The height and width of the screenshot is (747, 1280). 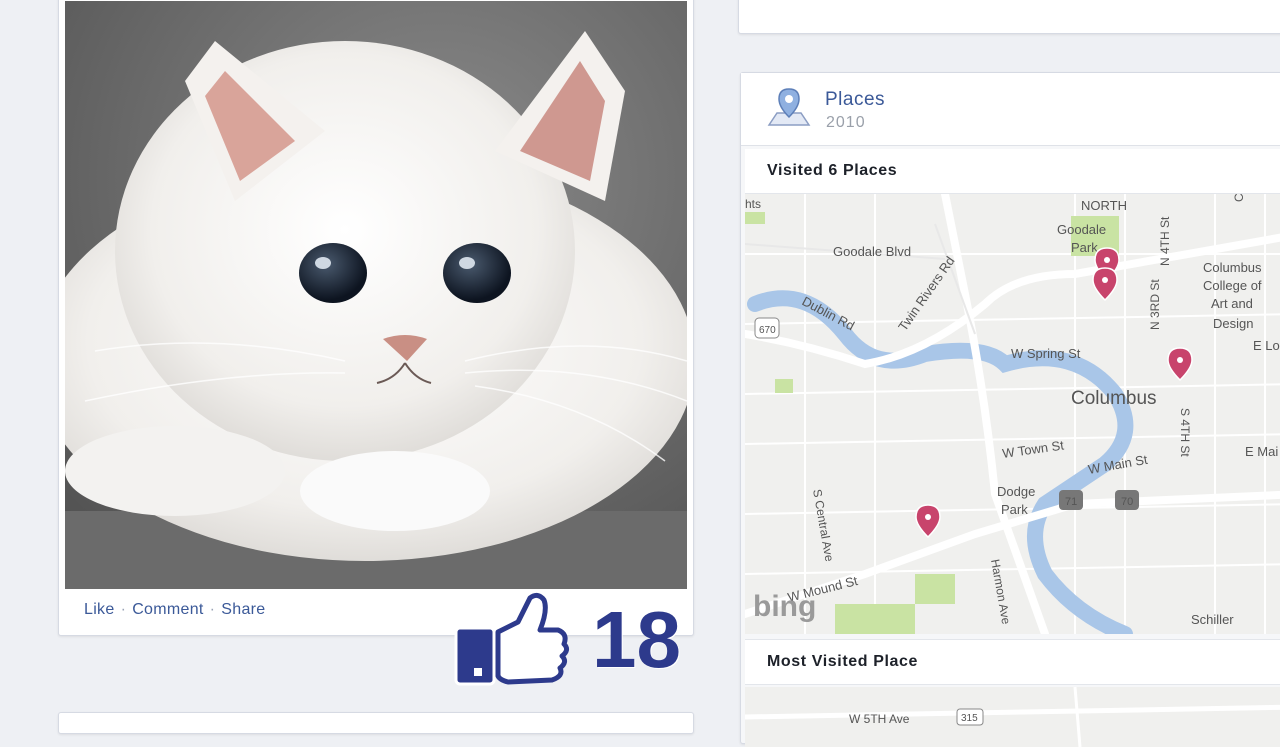 What do you see at coordinates (1165, 241) in the screenshot?
I see `map-label: N 4TH St` at bounding box center [1165, 241].